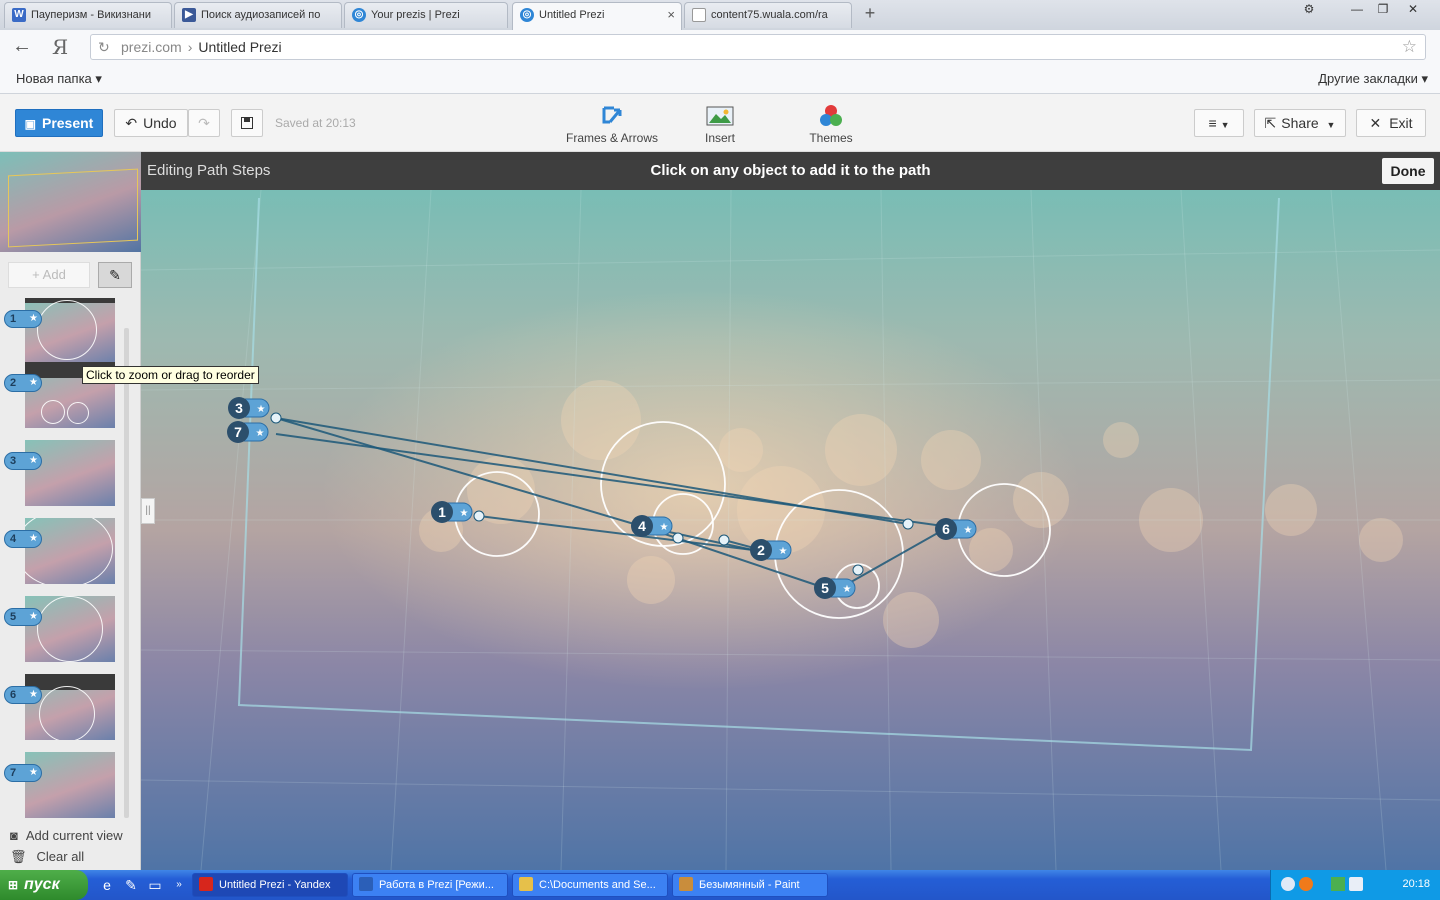 This screenshot has width=1440, height=900. What do you see at coordinates (131, 123) in the screenshot?
I see `undo-arrow-icon: ↶` at bounding box center [131, 123].